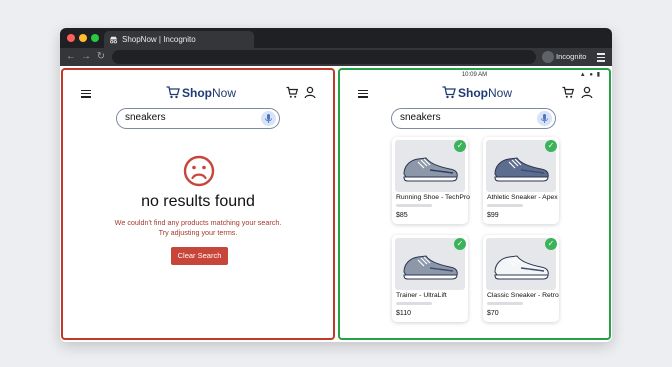  I want to click on product-price: $99, so click(493, 215).